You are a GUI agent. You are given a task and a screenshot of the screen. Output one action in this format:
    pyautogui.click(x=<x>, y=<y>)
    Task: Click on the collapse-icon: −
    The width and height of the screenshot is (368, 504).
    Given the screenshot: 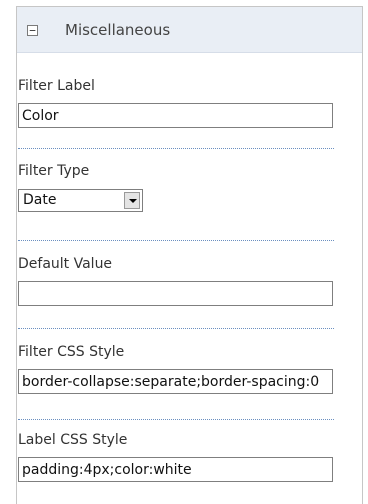 What is the action you would take?
    pyautogui.click(x=32, y=30)
    